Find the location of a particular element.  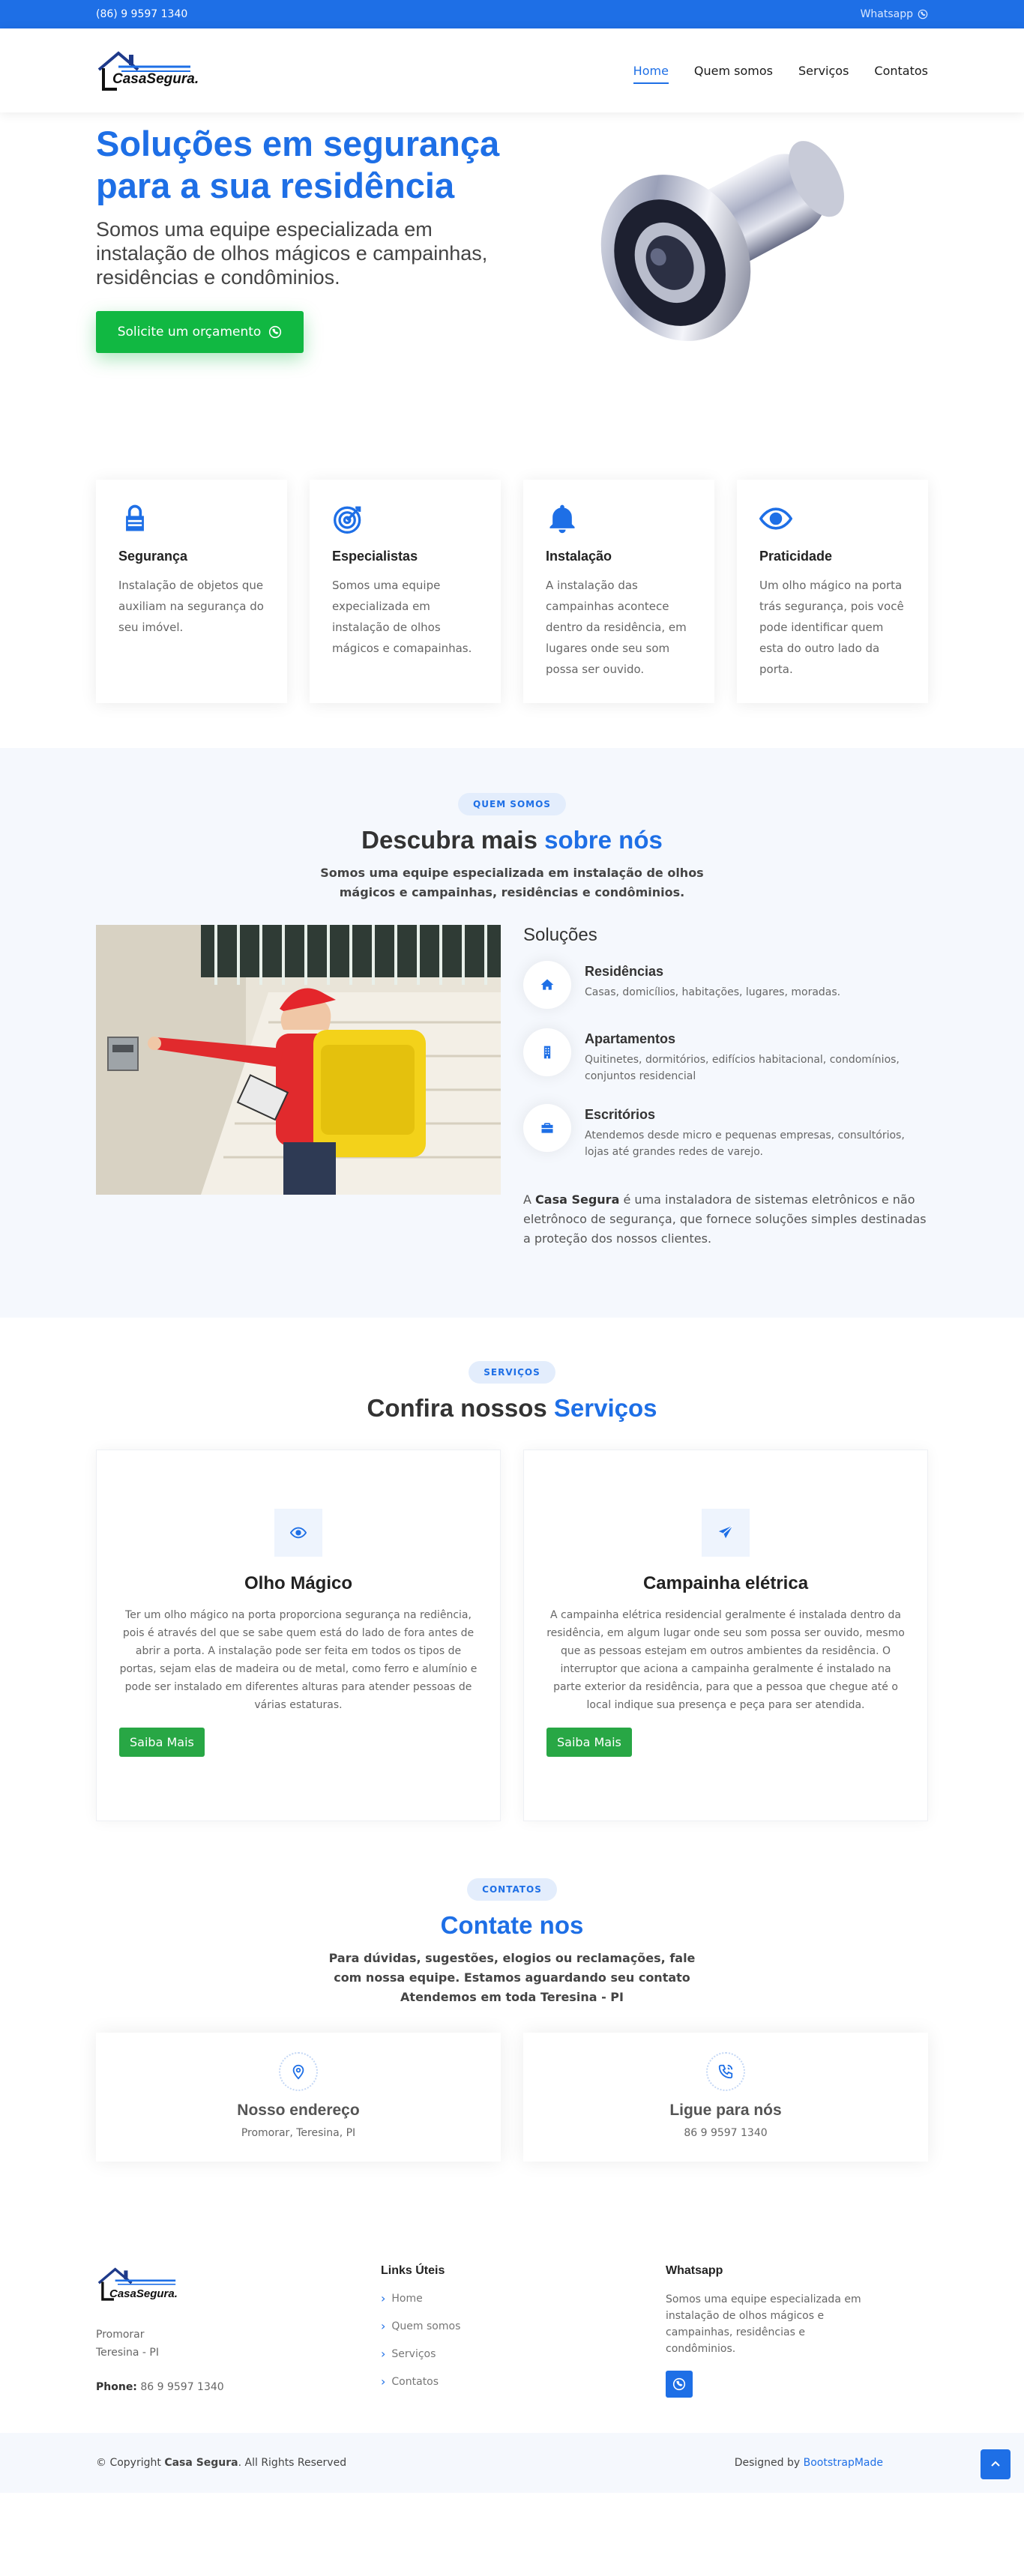

footer-links-title: Links Úteis is located at coordinates (413, 2270).